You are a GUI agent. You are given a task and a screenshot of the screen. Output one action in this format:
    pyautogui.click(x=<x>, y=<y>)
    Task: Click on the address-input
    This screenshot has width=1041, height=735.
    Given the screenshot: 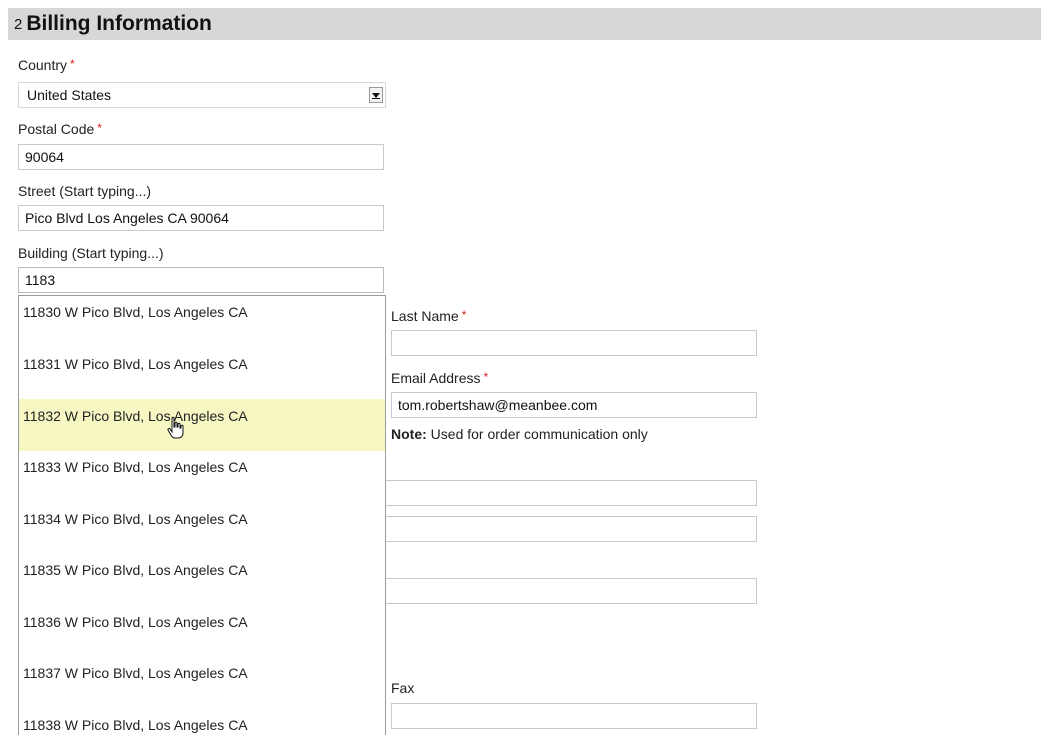 What is the action you would take?
    pyautogui.click(x=571, y=529)
    